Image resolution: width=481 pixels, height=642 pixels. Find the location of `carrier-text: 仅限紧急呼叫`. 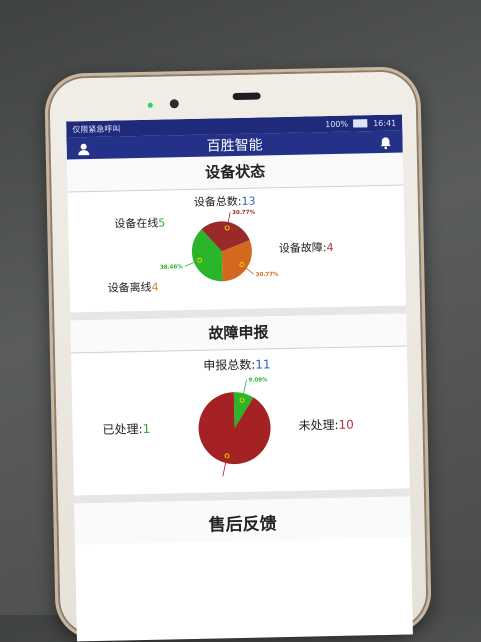

carrier-text: 仅限紧急呼叫 is located at coordinates (96, 128).